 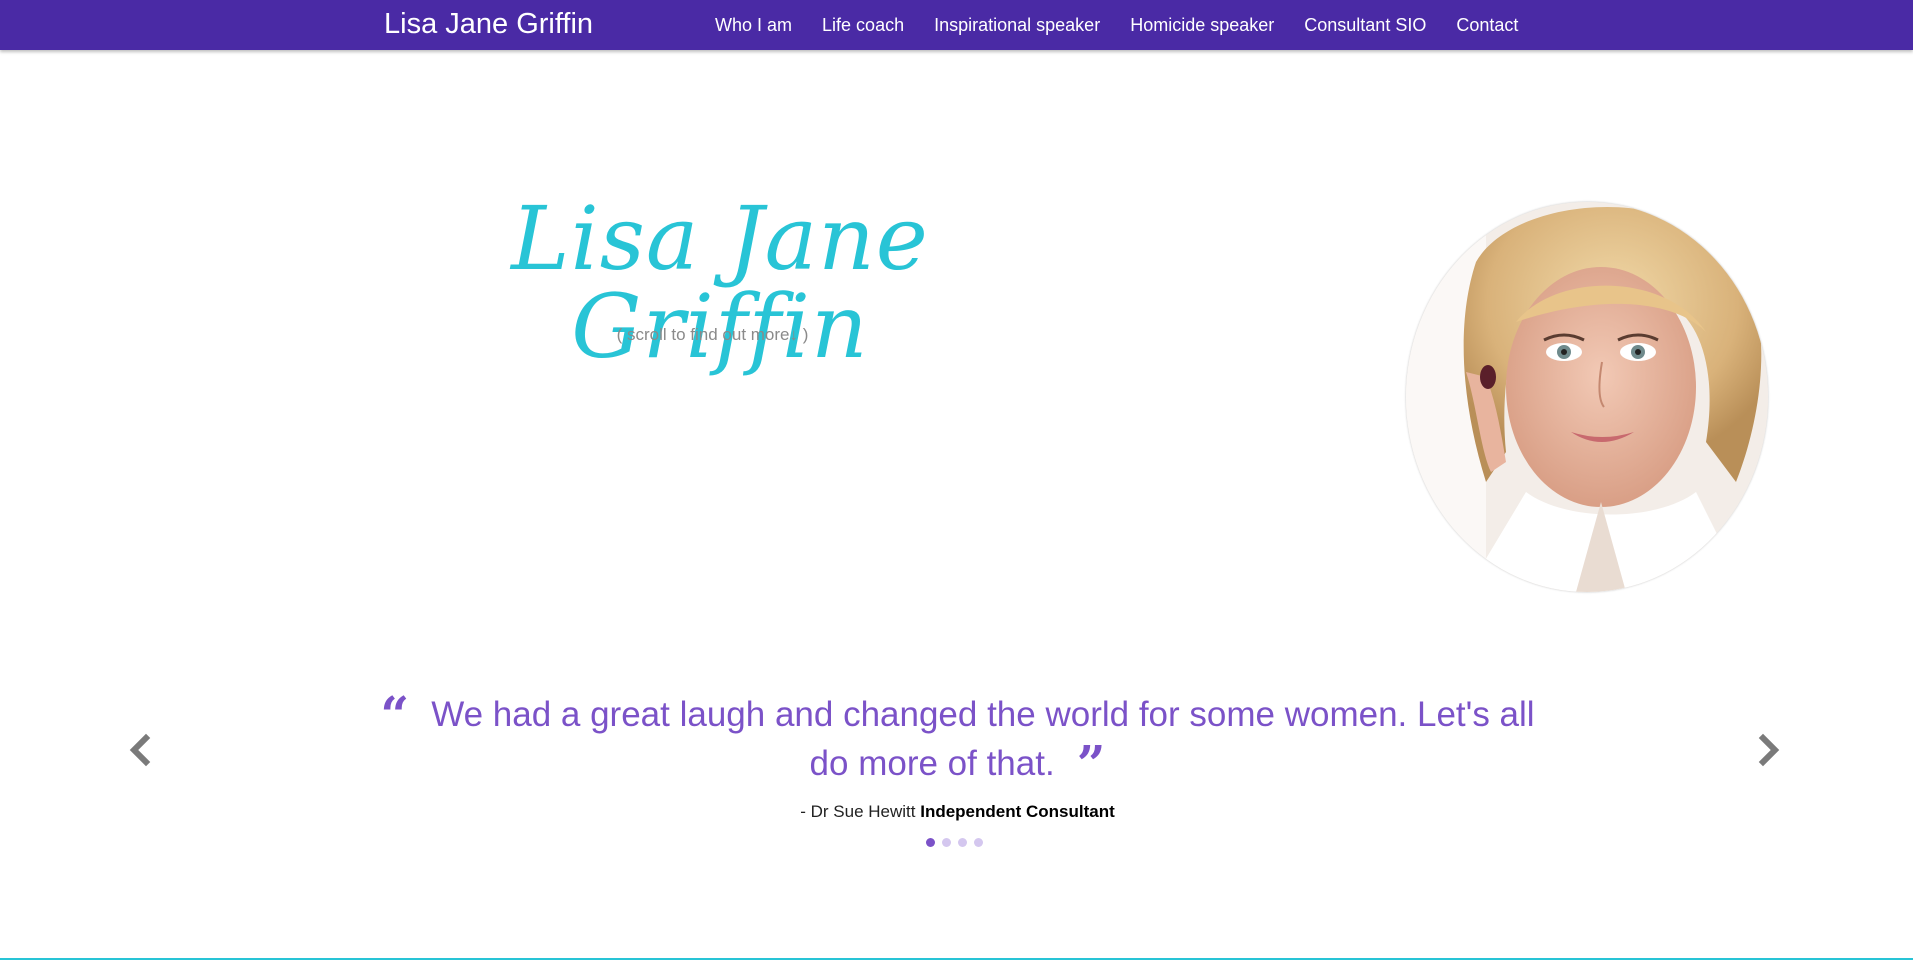 What do you see at coordinates (1017, 25) in the screenshot?
I see `nav-item-inspirational-speaker: Inspirational speaker` at bounding box center [1017, 25].